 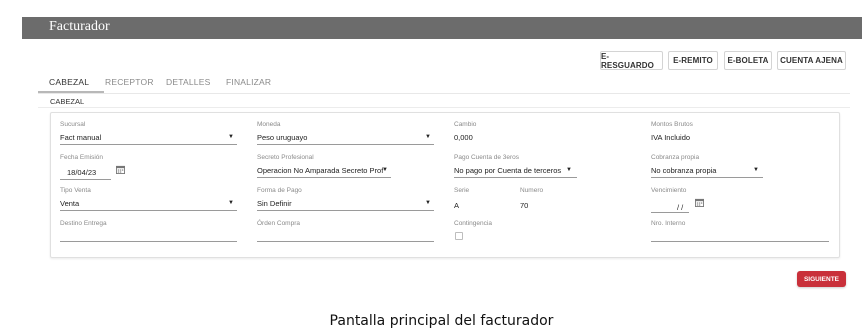 I want to click on cambio-label: Cambio, so click(x=465, y=124).